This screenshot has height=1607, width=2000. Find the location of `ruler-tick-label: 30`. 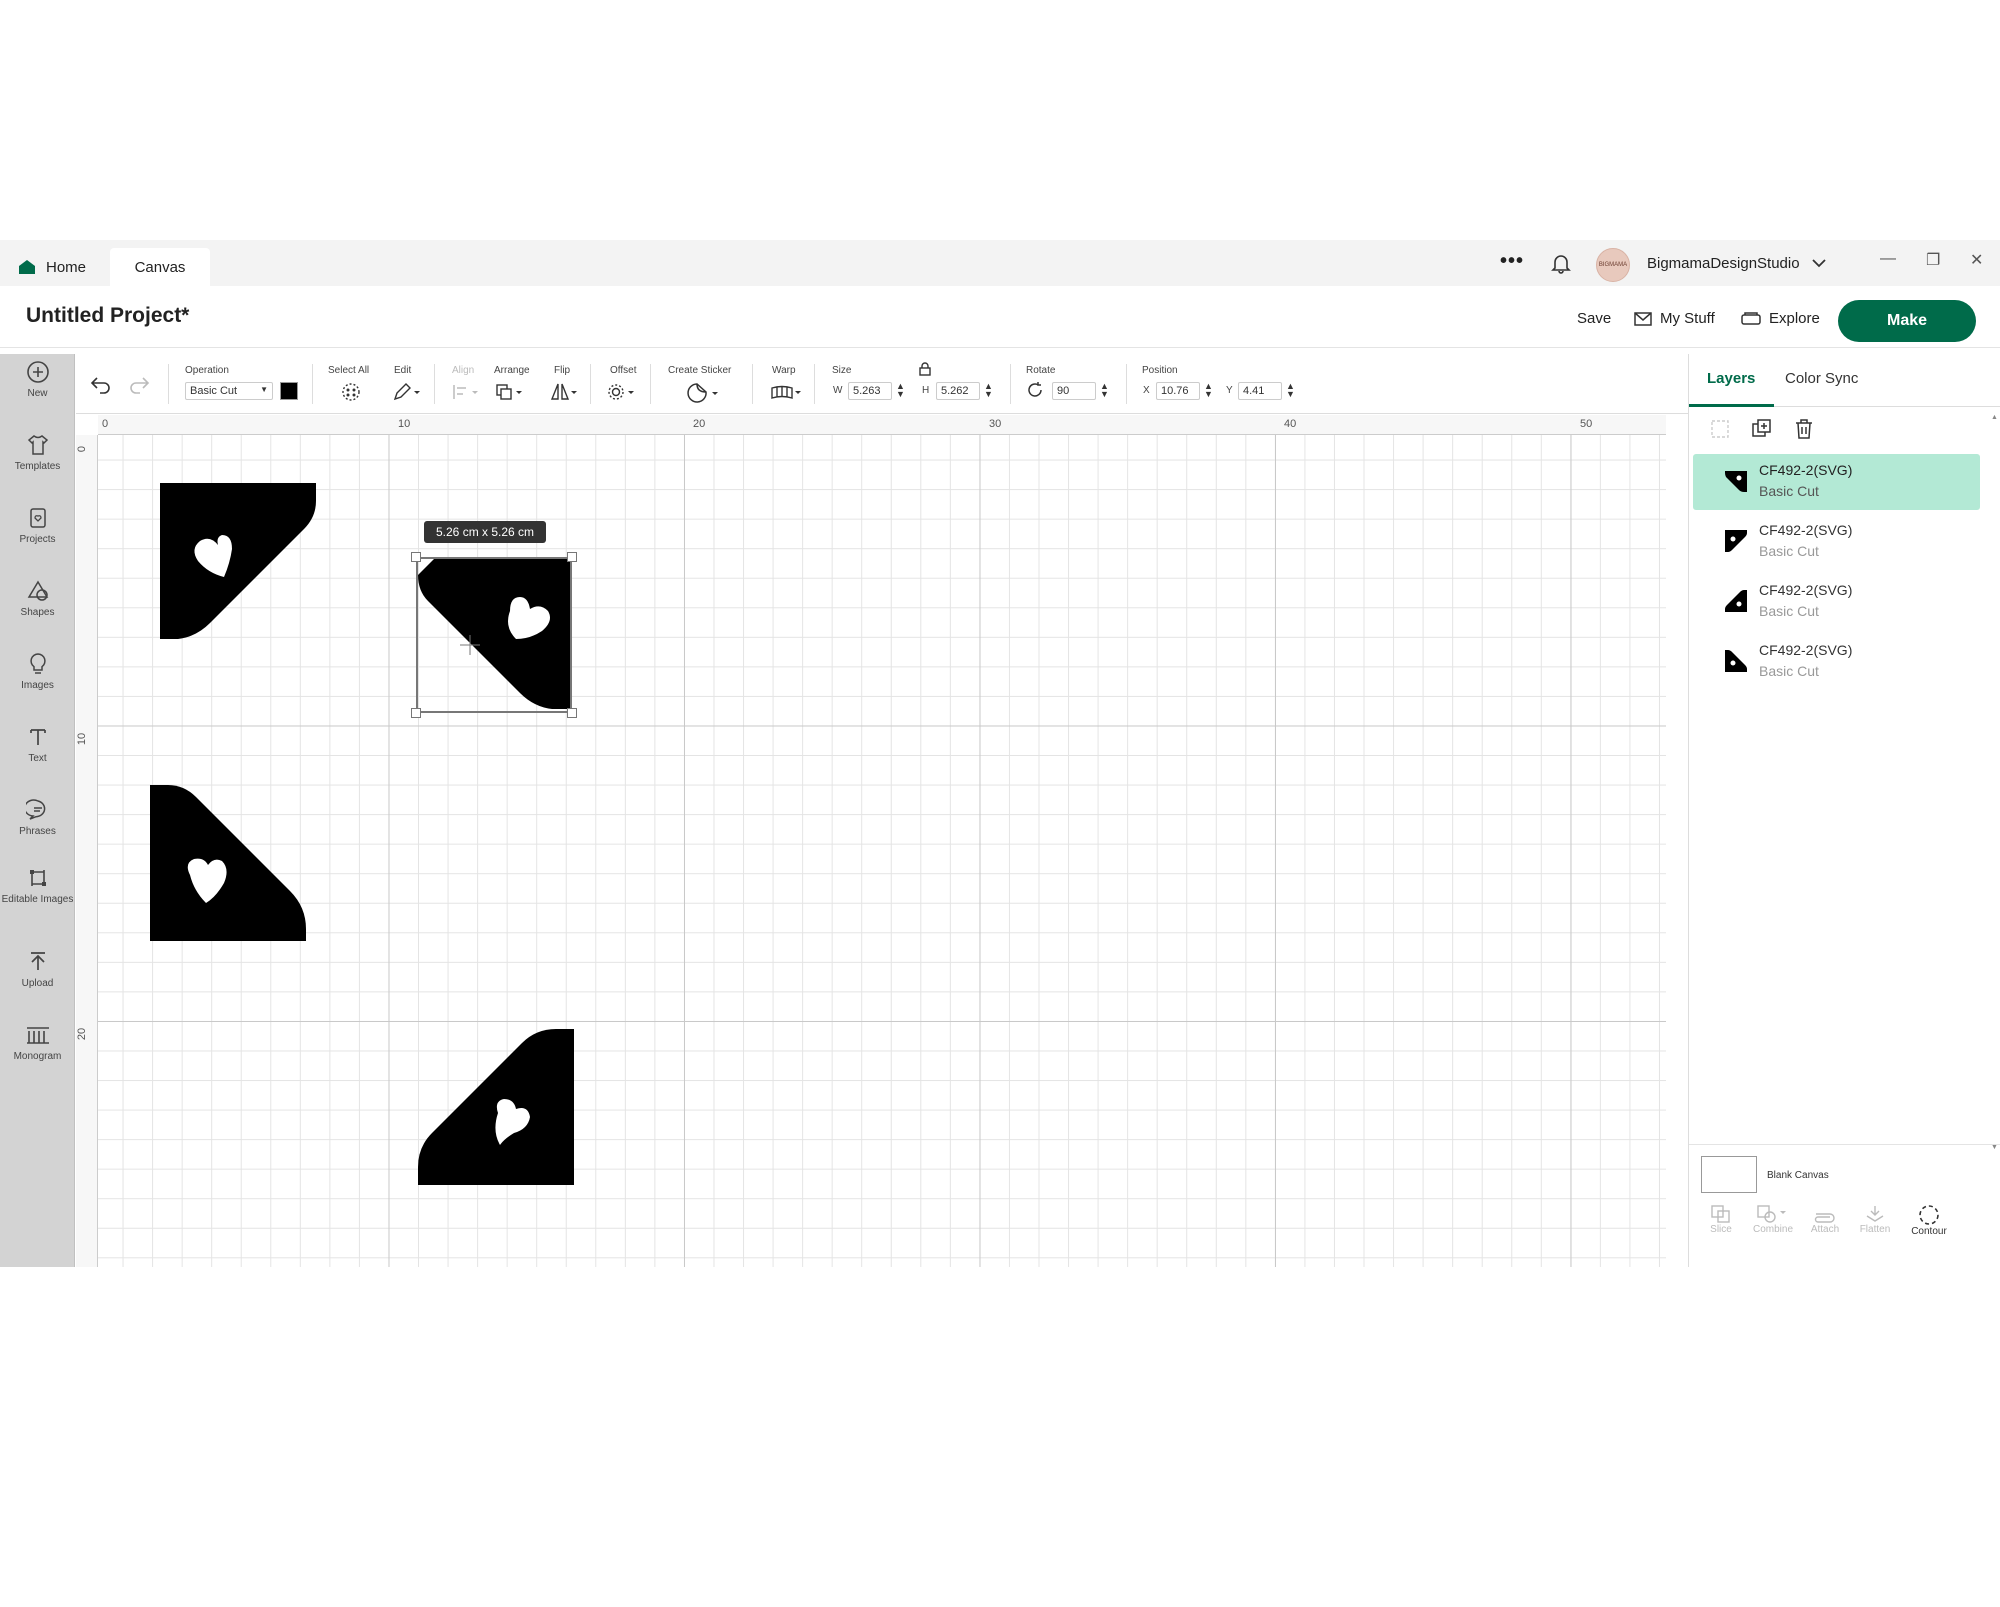

ruler-tick-label: 30 is located at coordinates (995, 424).